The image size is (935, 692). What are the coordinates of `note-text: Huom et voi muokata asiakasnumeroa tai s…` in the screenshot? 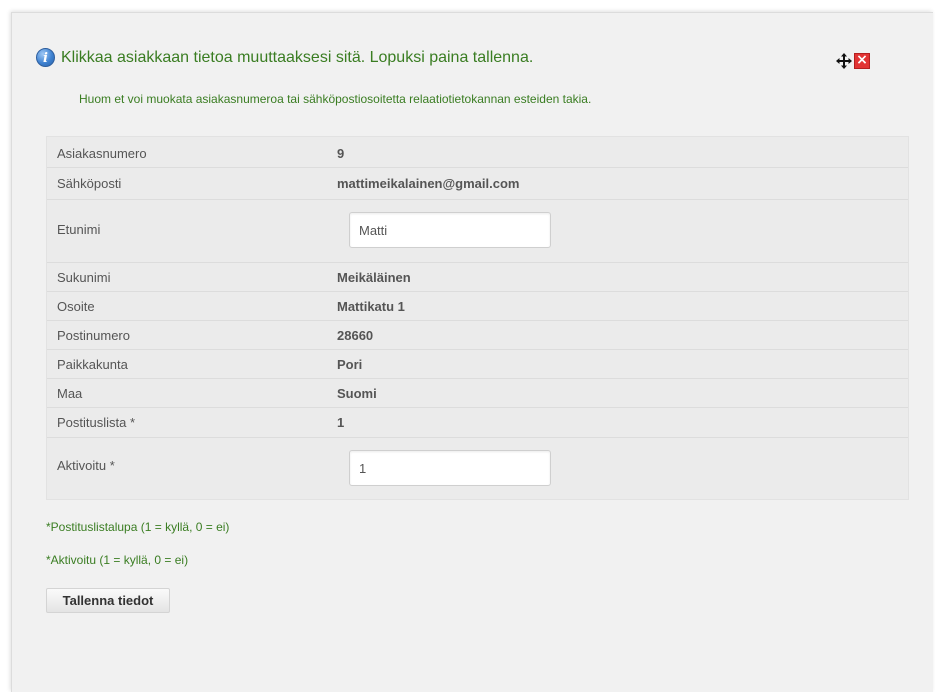 It's located at (335, 99).